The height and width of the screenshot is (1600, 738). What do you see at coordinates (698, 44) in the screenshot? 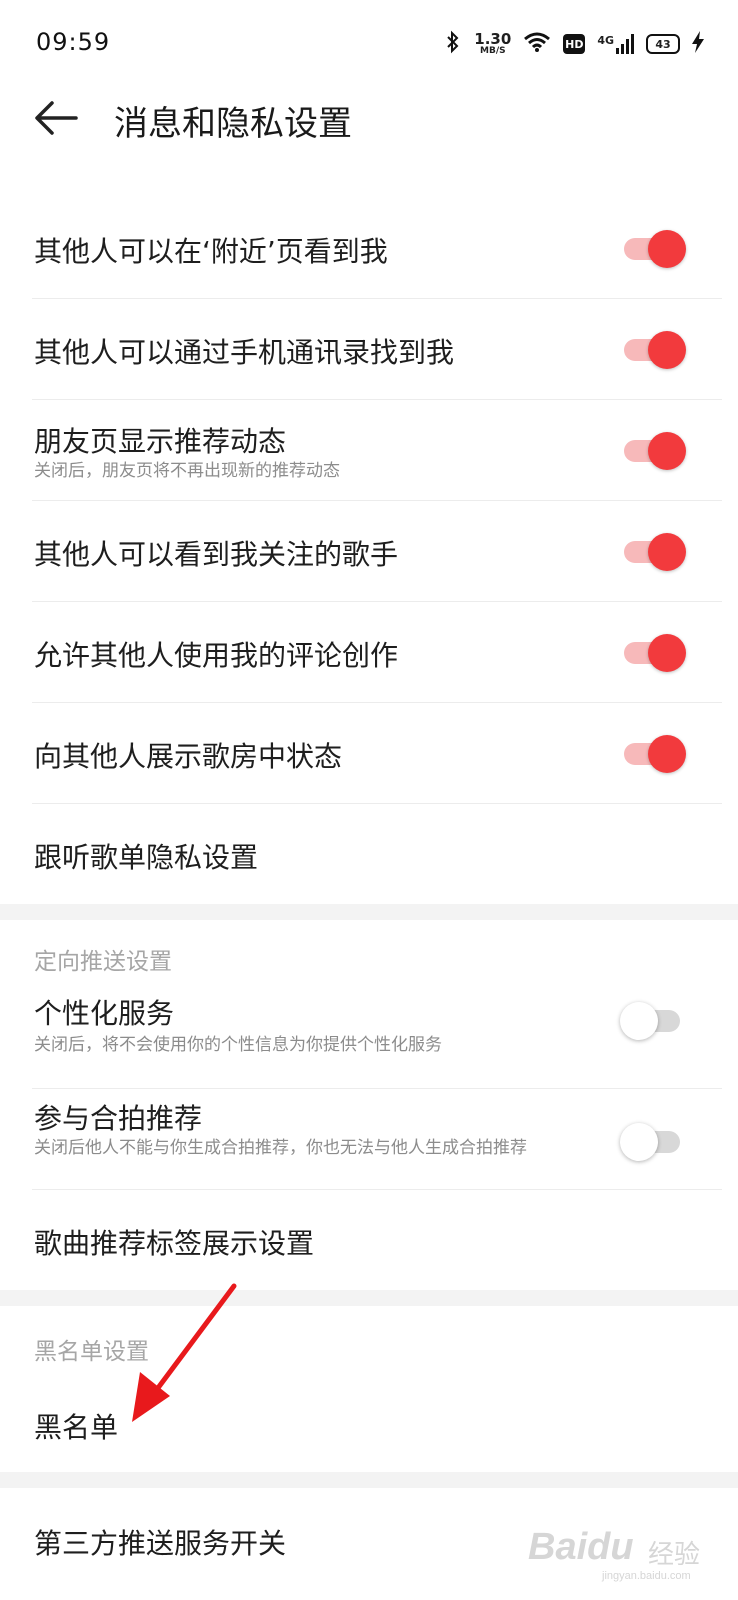
I see `charging-icon` at bounding box center [698, 44].